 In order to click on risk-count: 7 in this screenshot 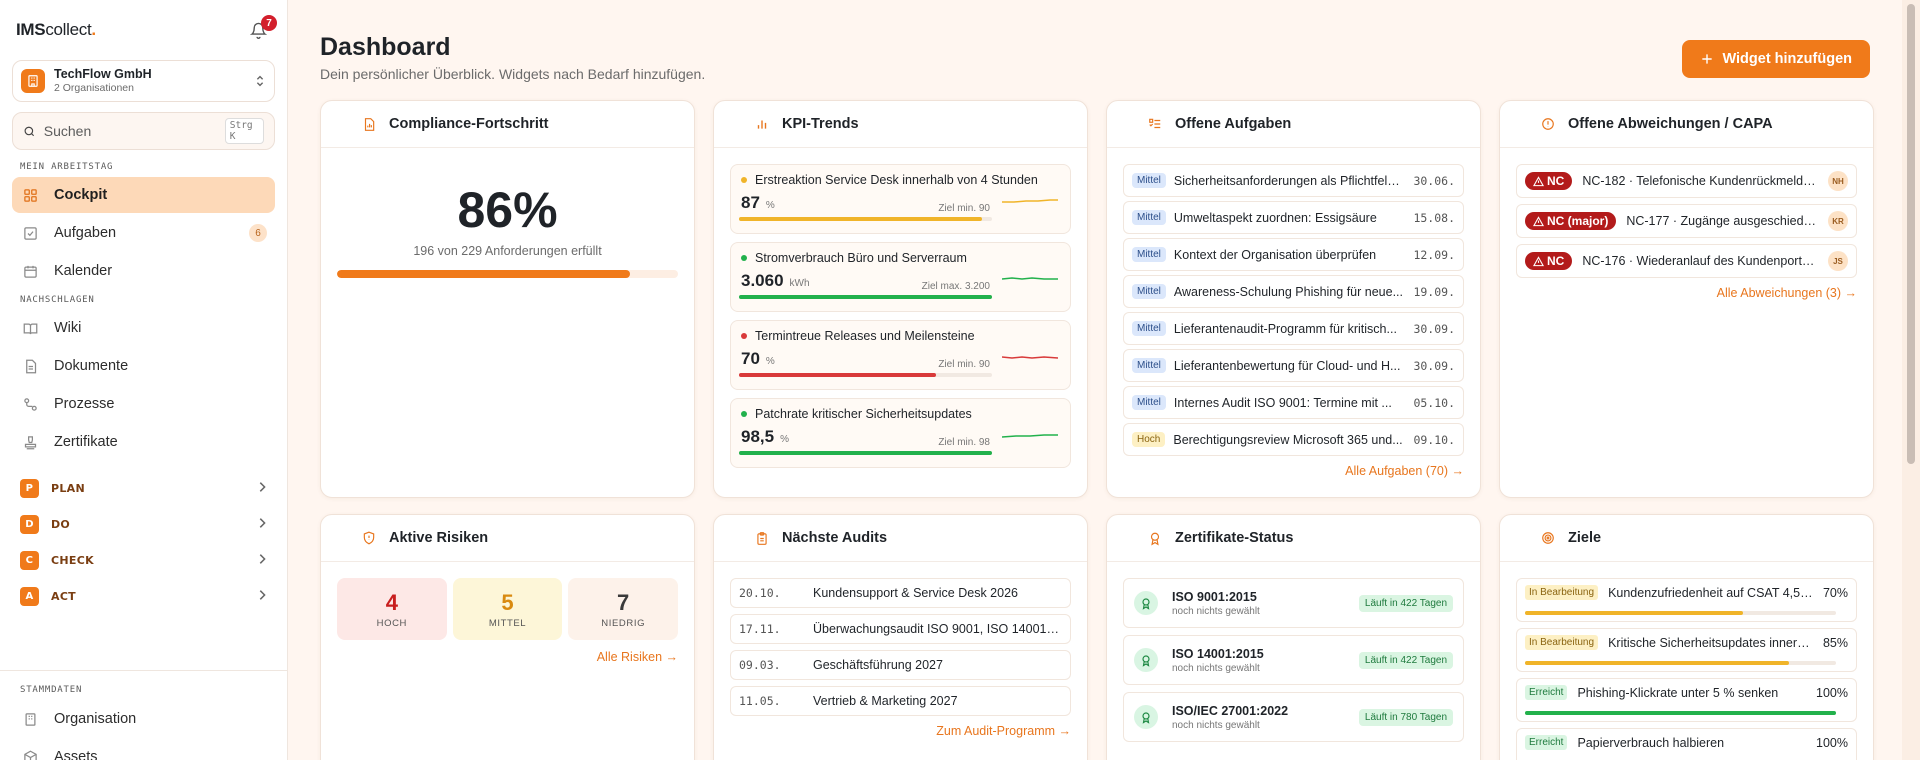, I will do `click(623, 602)`.